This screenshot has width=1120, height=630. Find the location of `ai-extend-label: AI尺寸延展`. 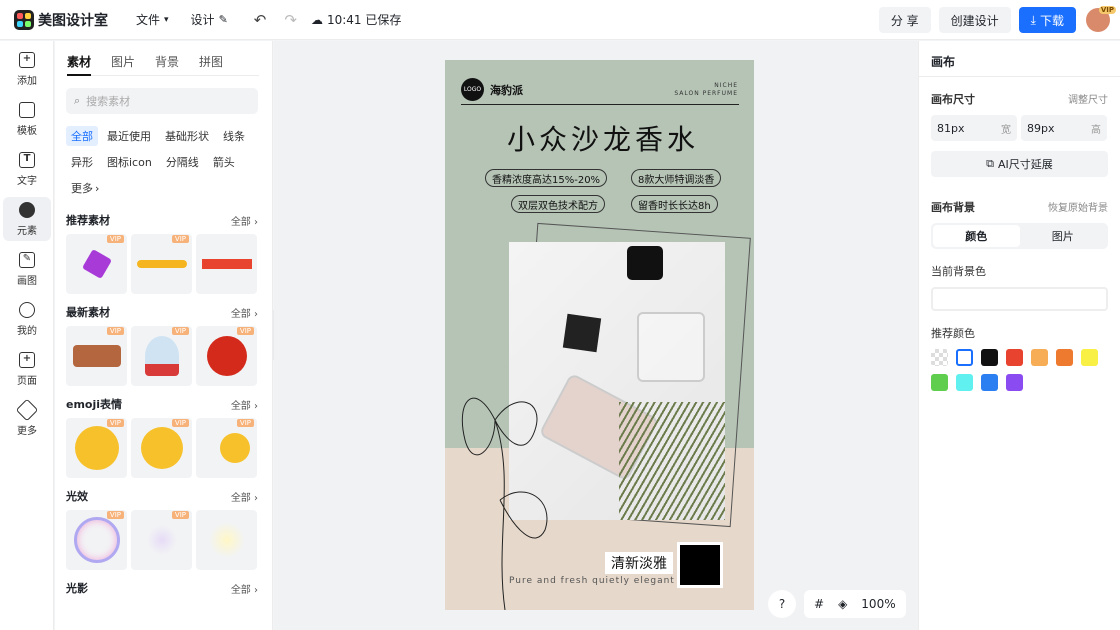

ai-extend-label: AI尺寸延展 is located at coordinates (1025, 164).